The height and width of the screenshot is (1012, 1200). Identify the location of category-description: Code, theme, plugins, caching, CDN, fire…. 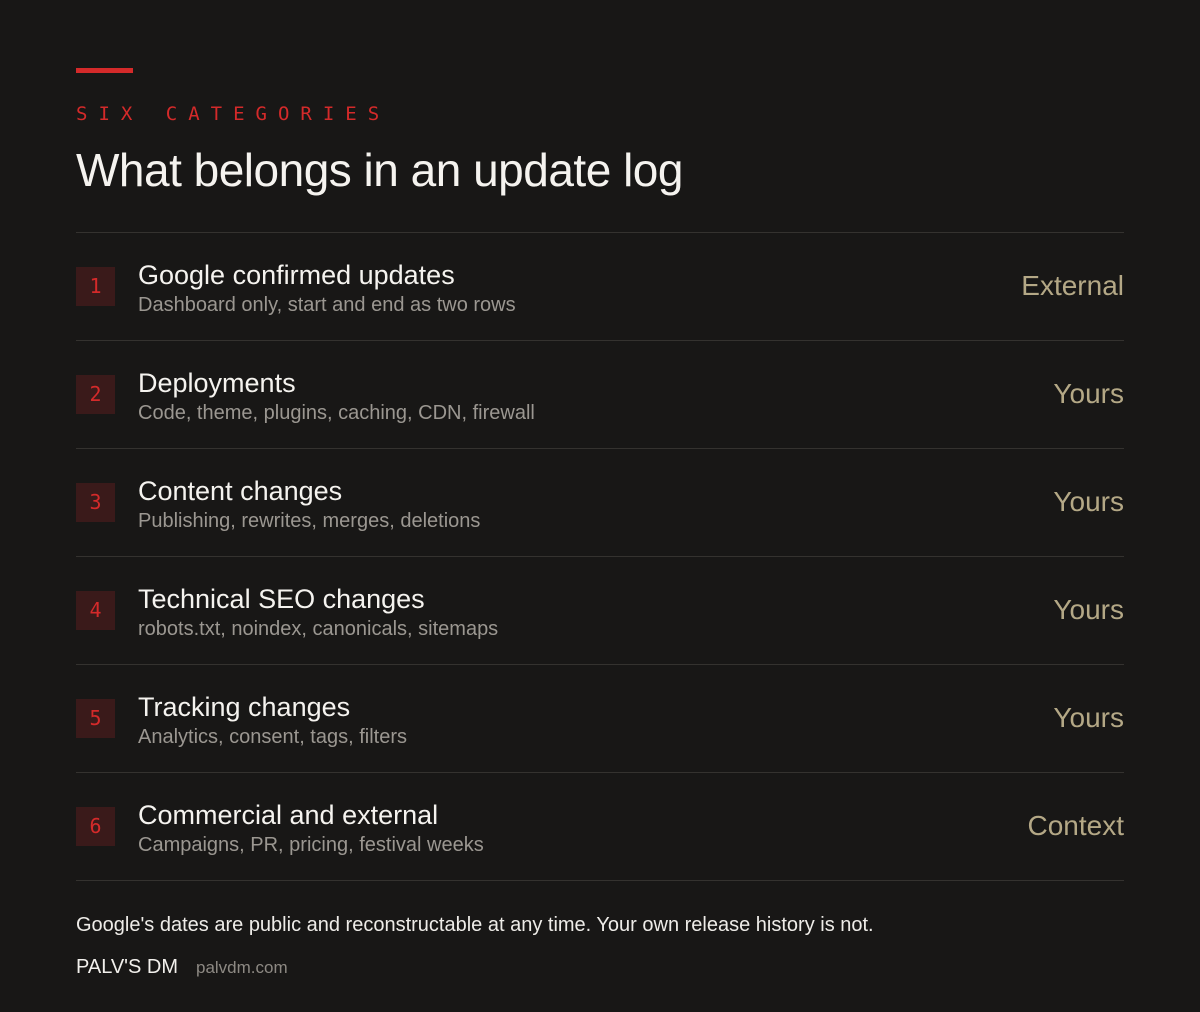
(336, 413).